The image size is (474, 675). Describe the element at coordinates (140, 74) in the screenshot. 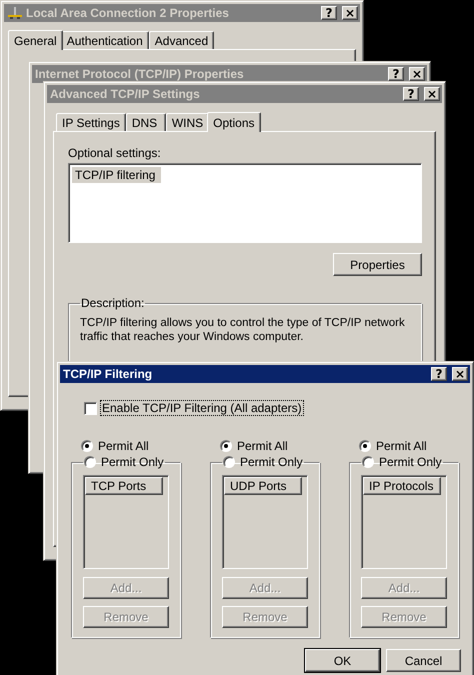

I see `window-title: Internet Protocol (TCP/IP) Properties` at that location.